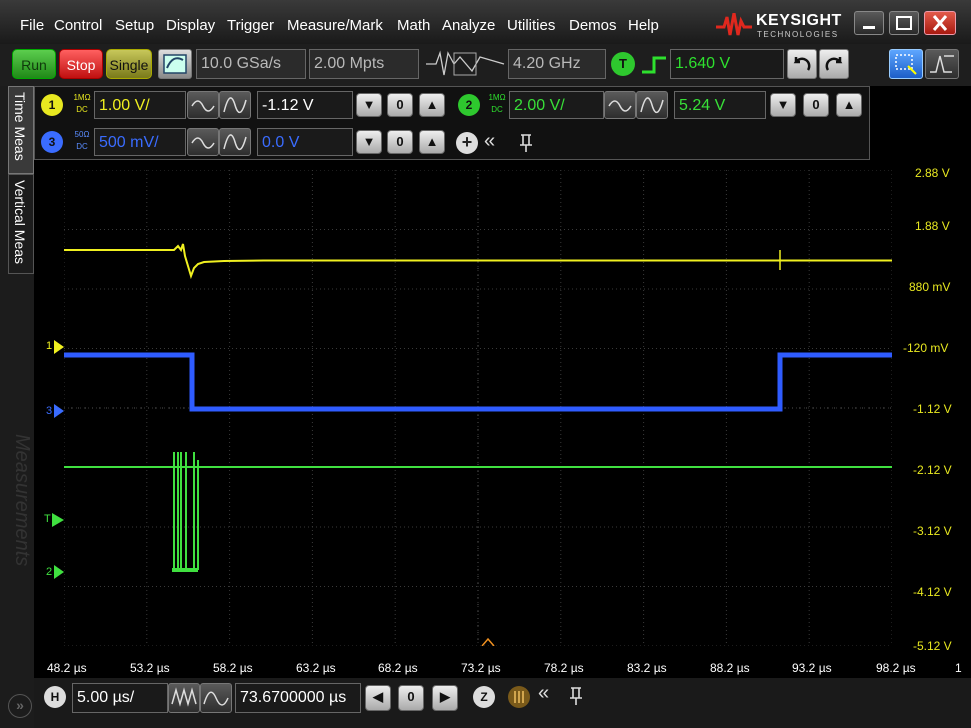 Image resolution: width=971 pixels, height=728 pixels. I want to click on ch3-scale-up-button, so click(235, 142).